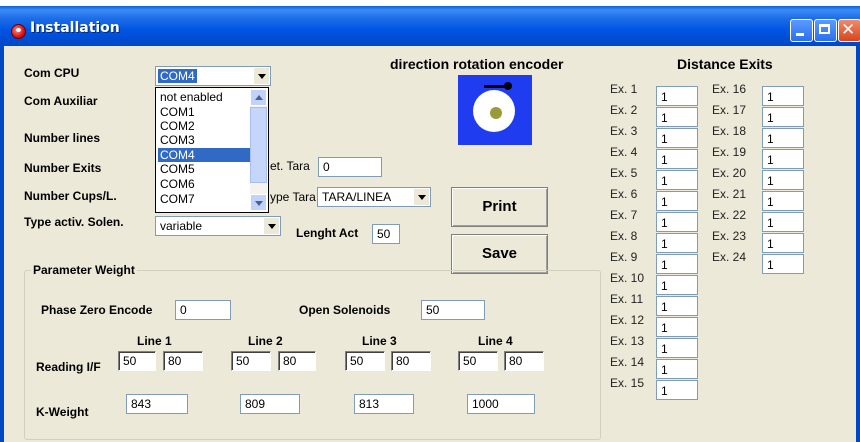 This screenshot has width=860, height=442. Describe the element at coordinates (258, 202) in the screenshot. I see `scroll-down-icon` at that location.